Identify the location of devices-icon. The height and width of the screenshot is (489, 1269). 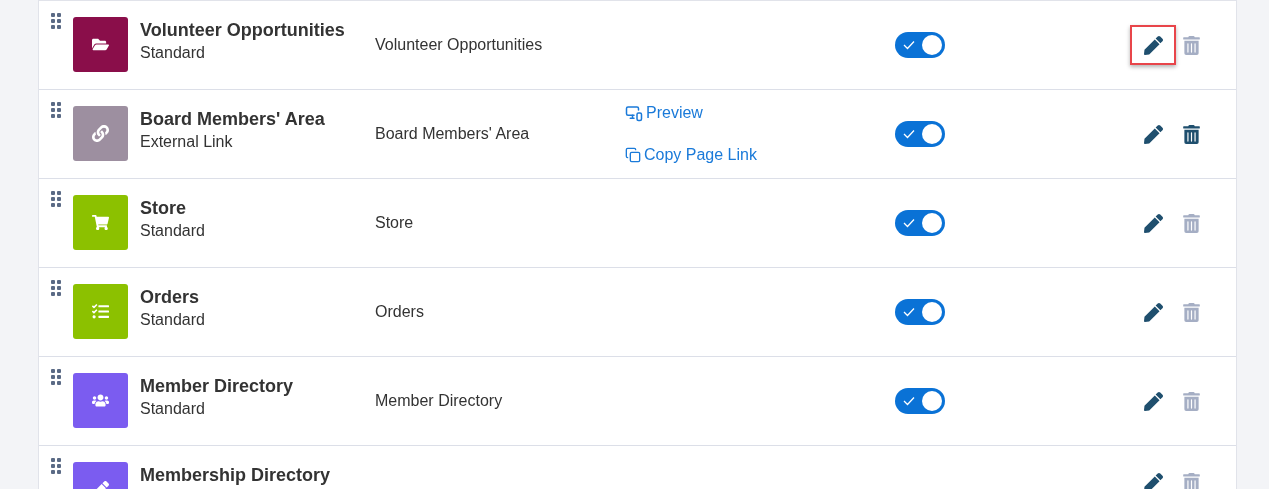
(634, 113).